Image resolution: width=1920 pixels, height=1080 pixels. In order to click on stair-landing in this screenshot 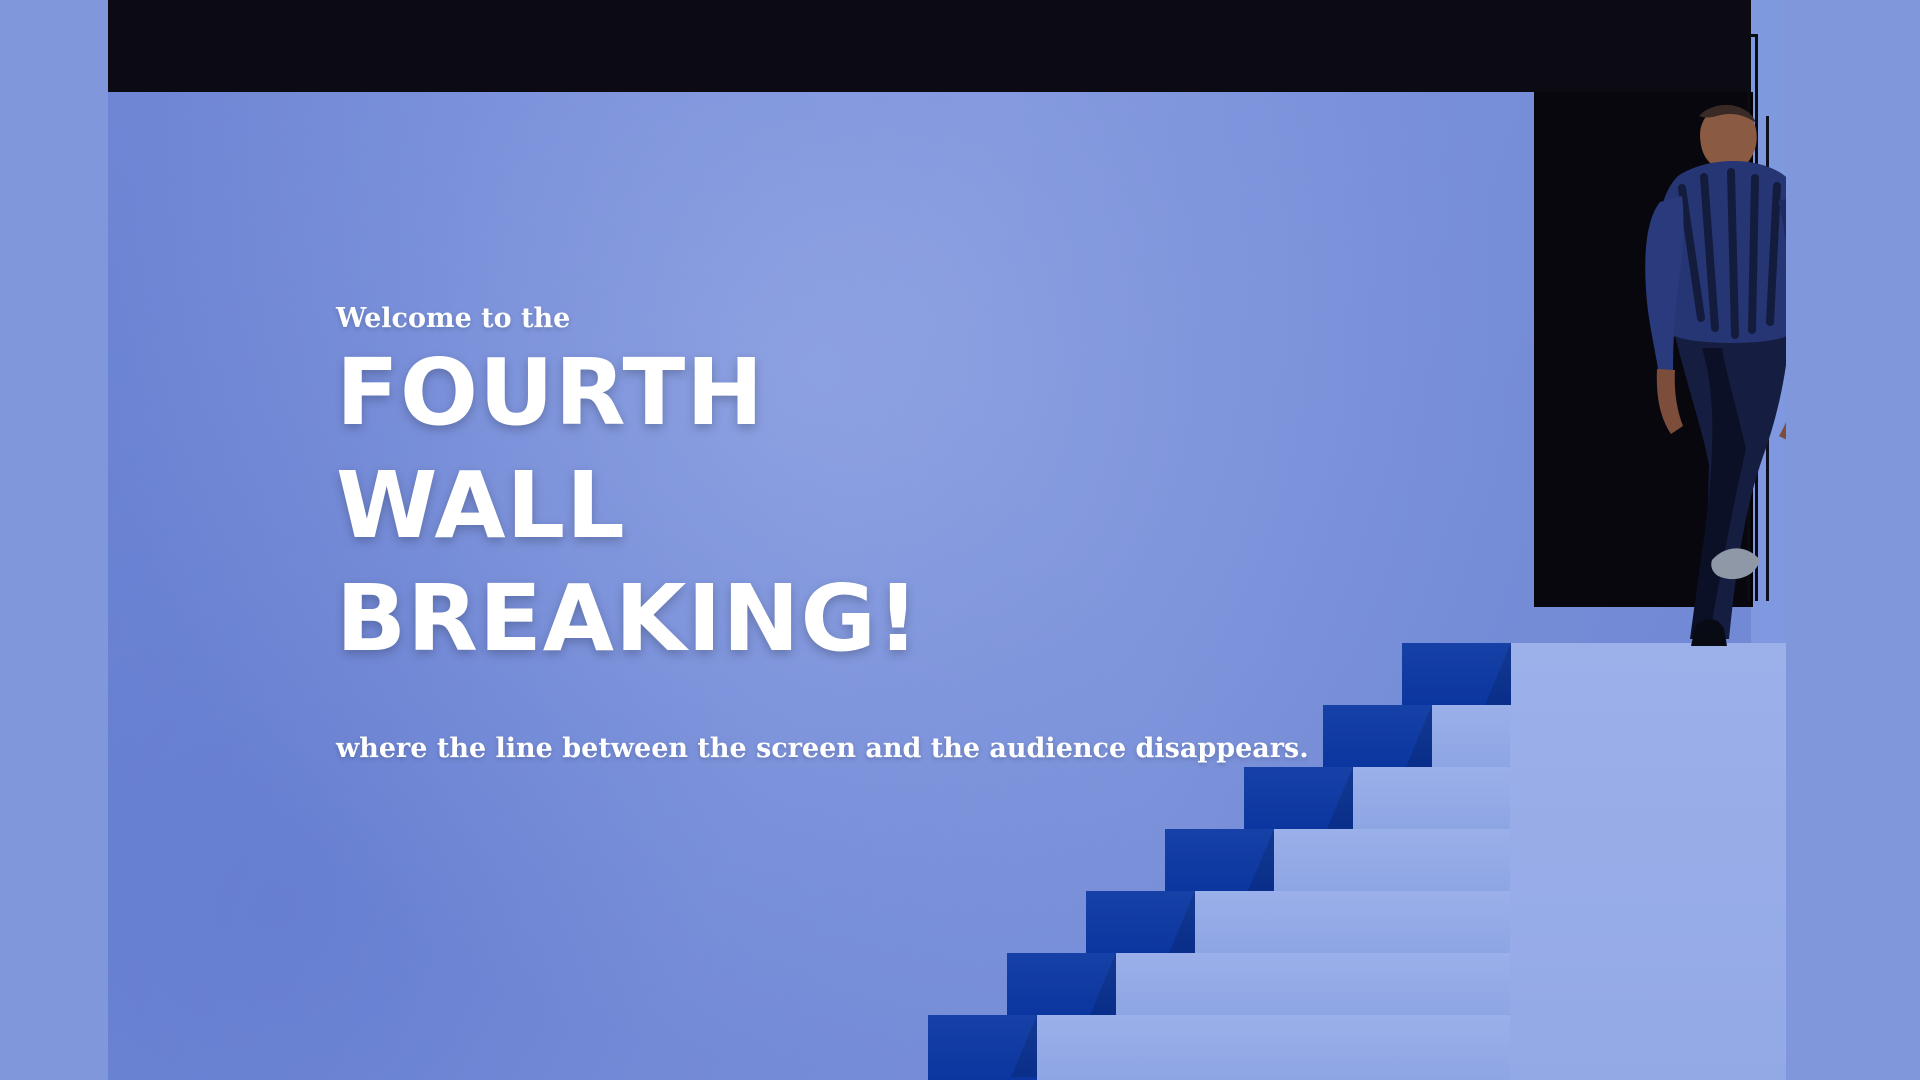, I will do `click(1648, 861)`.